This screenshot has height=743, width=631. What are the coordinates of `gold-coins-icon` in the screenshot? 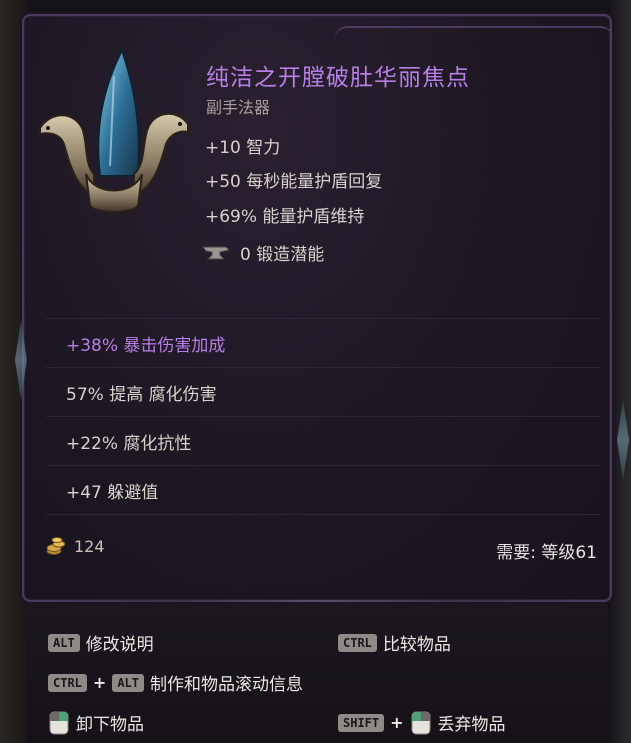 It's located at (56, 546).